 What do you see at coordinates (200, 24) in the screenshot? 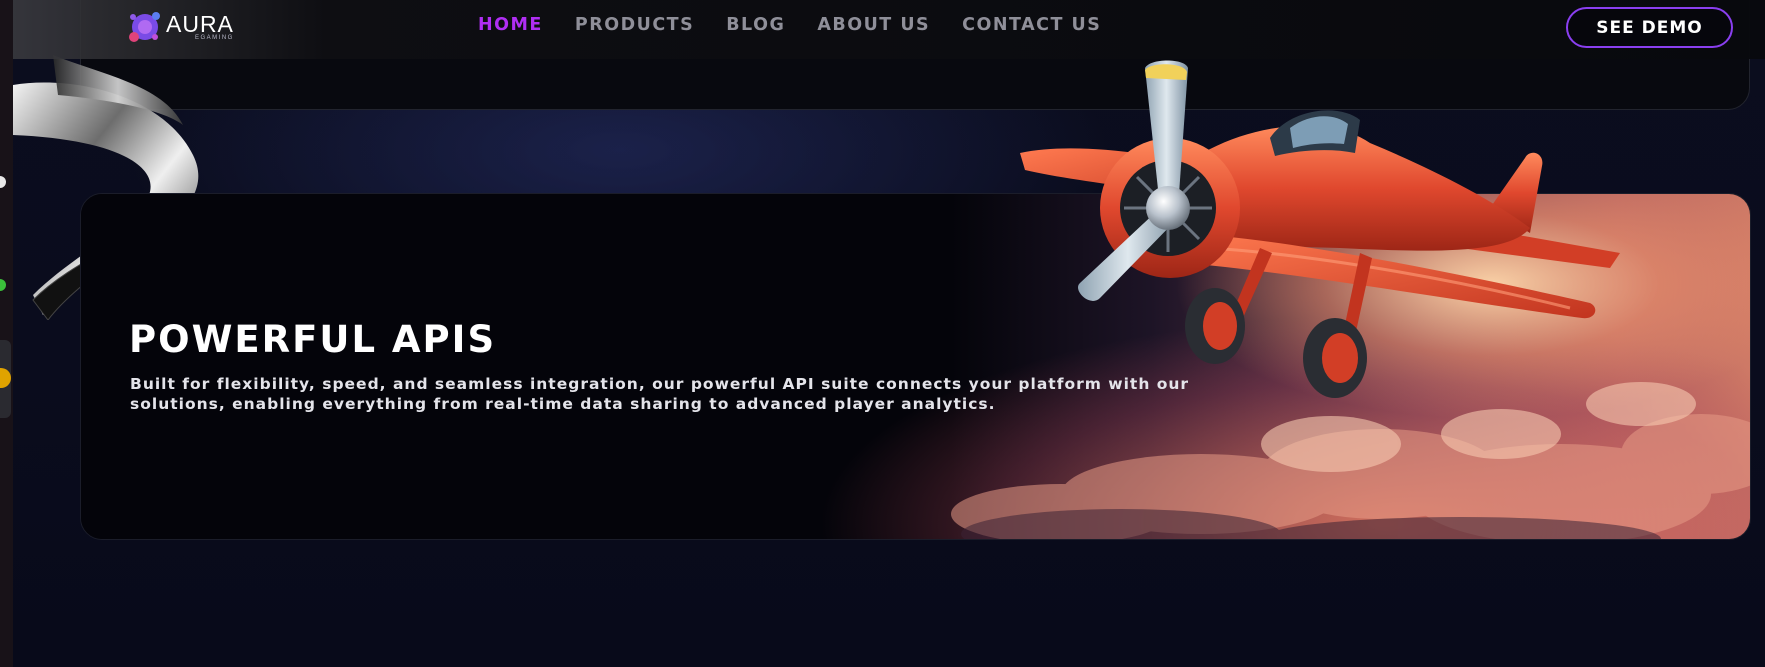
I see `brand-name: AURA` at bounding box center [200, 24].